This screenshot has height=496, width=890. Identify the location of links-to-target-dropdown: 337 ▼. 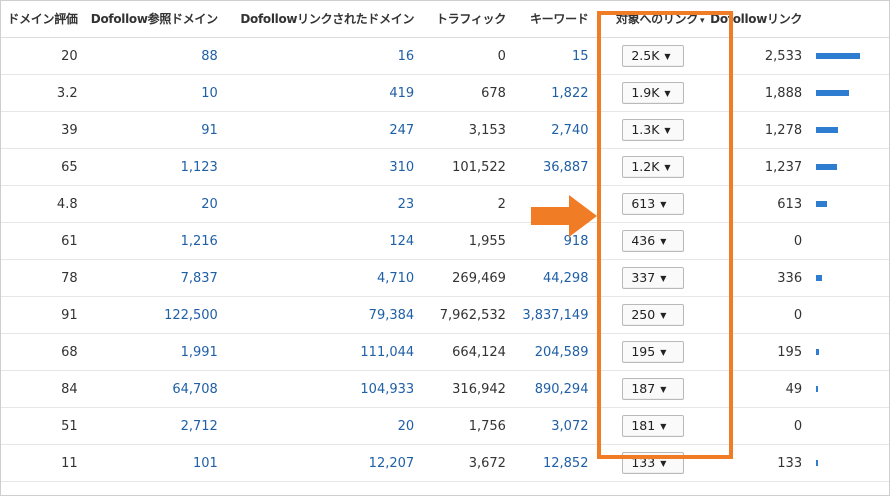
(653, 278).